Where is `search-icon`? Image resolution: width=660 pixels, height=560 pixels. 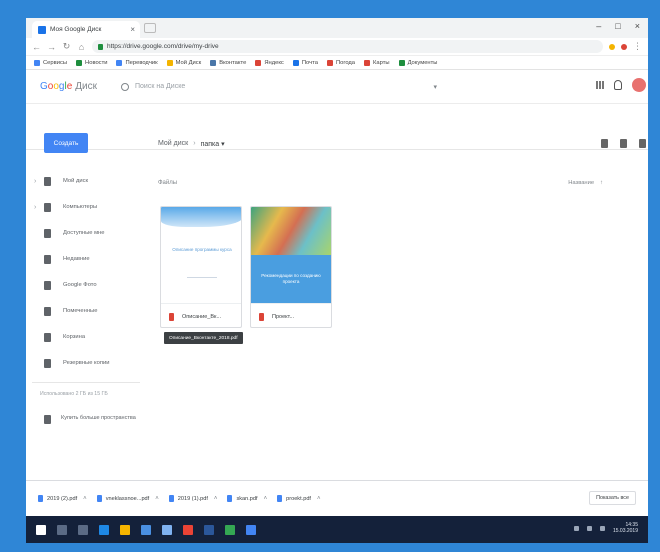 search-icon is located at coordinates (62, 529).